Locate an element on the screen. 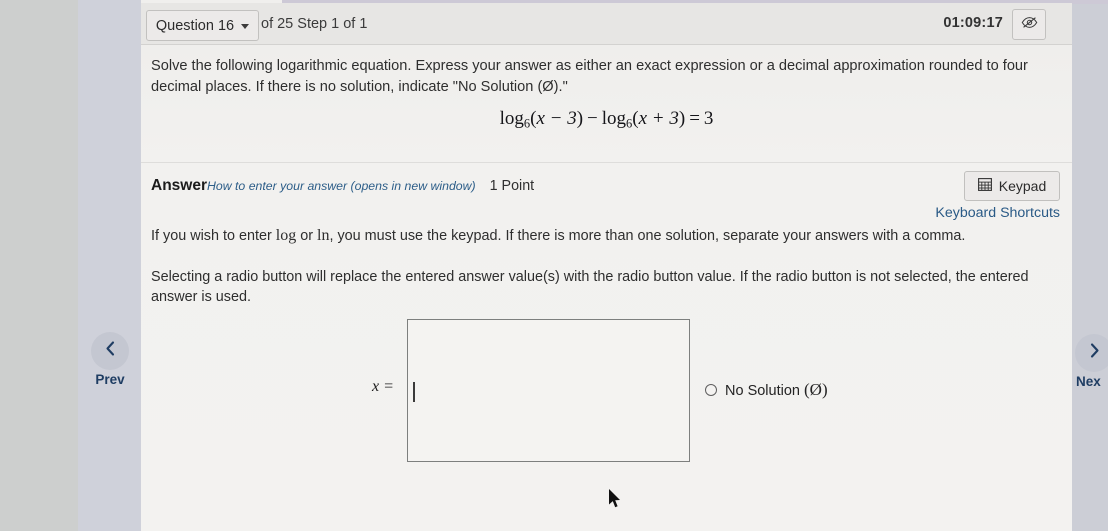  answer-title: Answer is located at coordinates (179, 185).